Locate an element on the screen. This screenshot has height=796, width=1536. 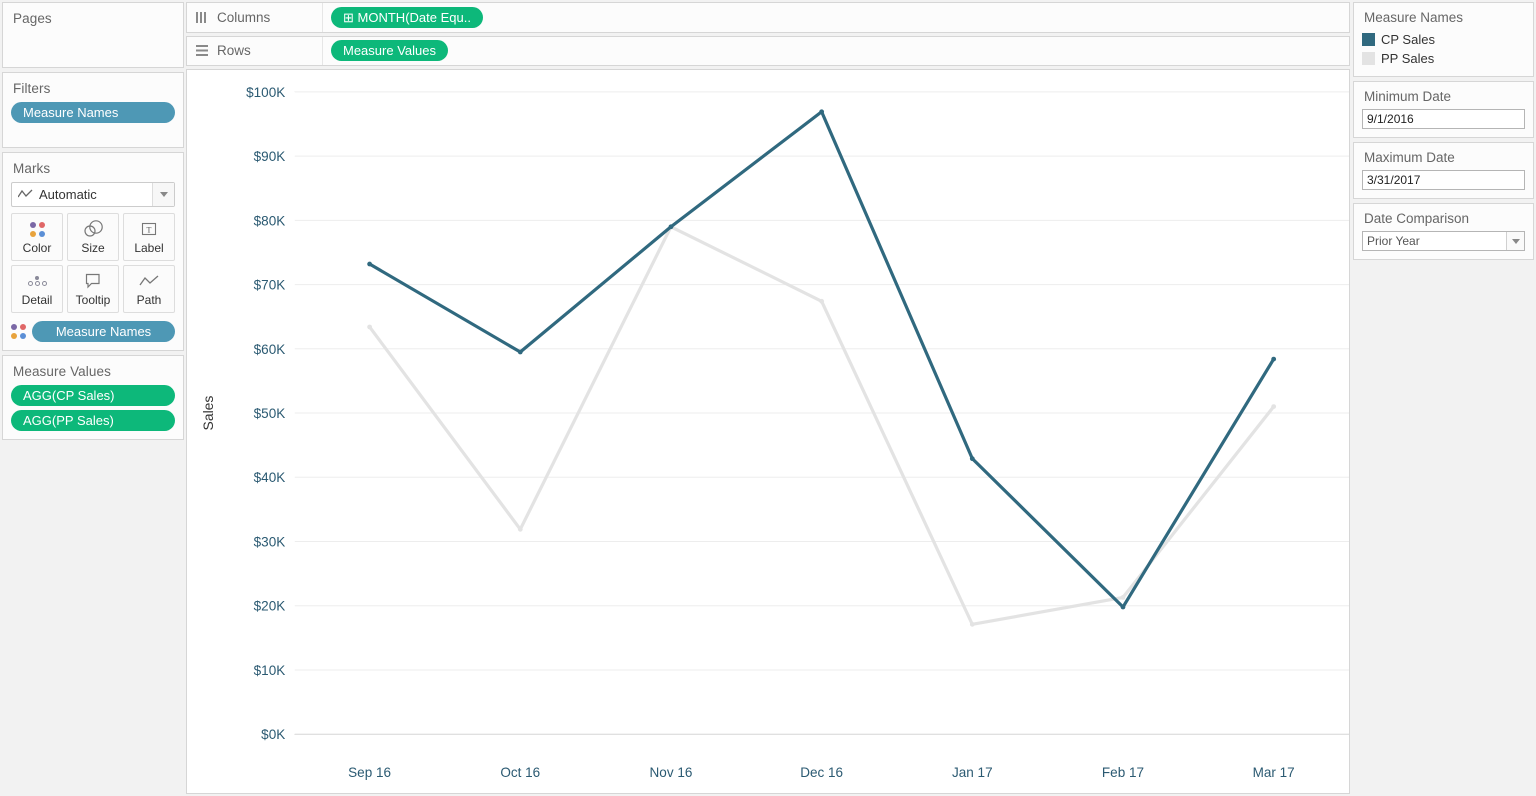
x-axis-tick-label: Oct 16 is located at coordinates (520, 772).